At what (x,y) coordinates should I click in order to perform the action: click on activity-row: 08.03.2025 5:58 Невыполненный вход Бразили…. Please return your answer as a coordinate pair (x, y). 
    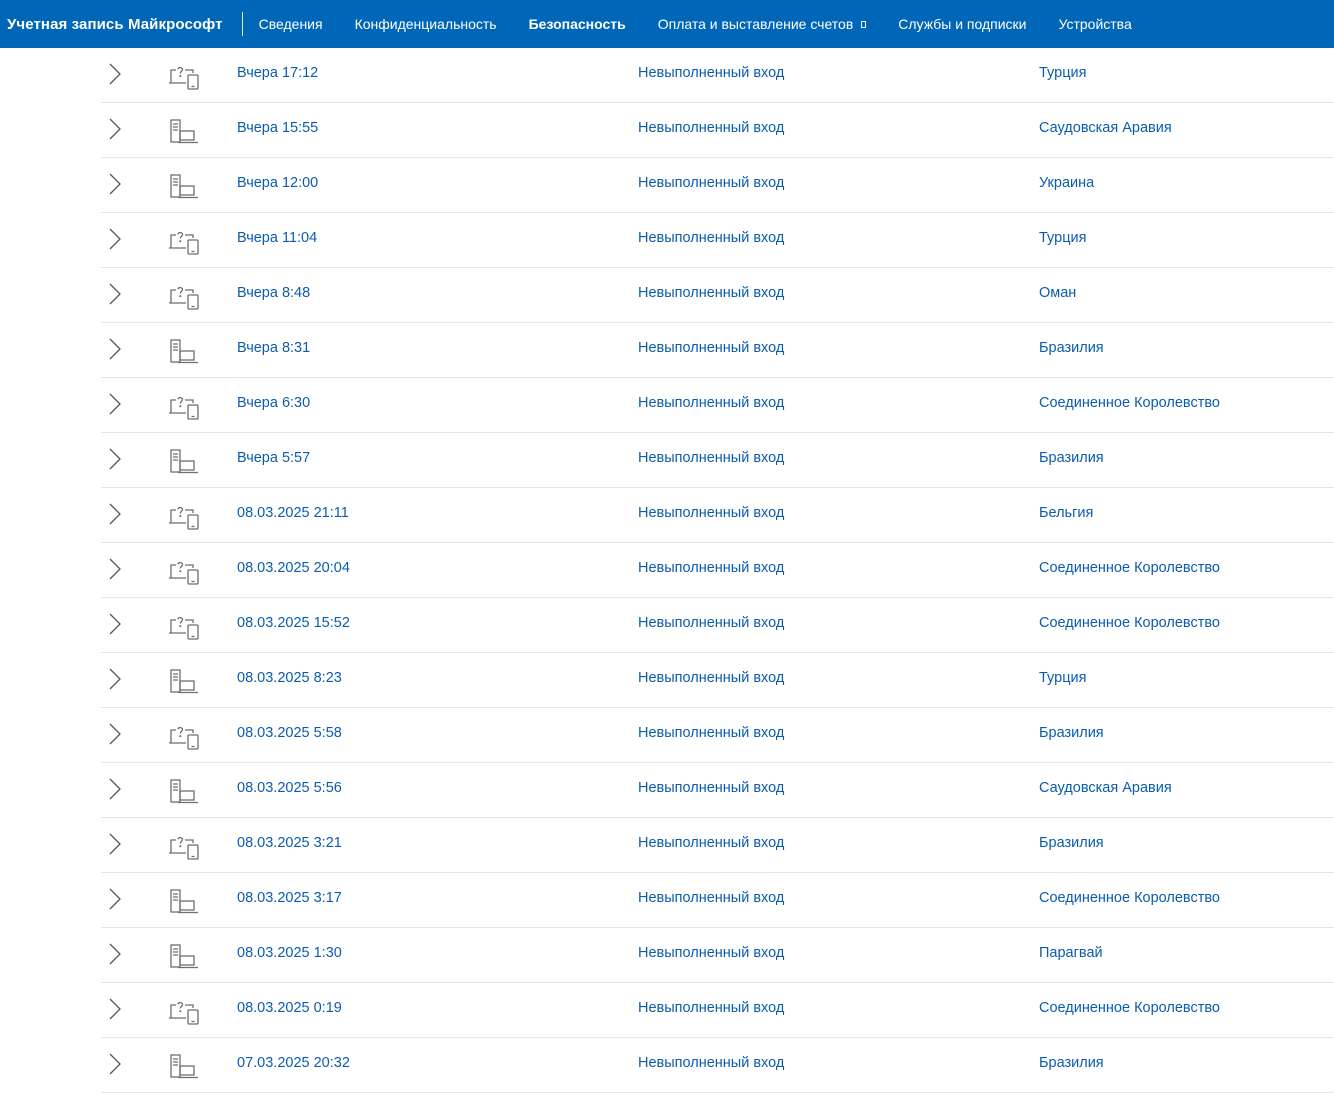
    Looking at the image, I should click on (717, 735).